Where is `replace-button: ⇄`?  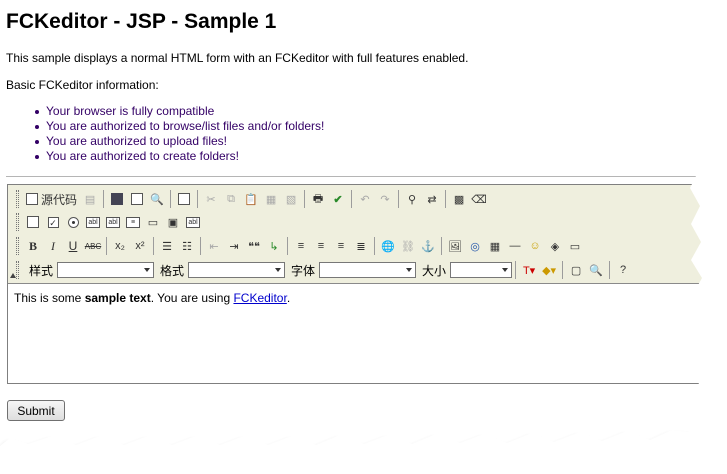 replace-button: ⇄ is located at coordinates (432, 199).